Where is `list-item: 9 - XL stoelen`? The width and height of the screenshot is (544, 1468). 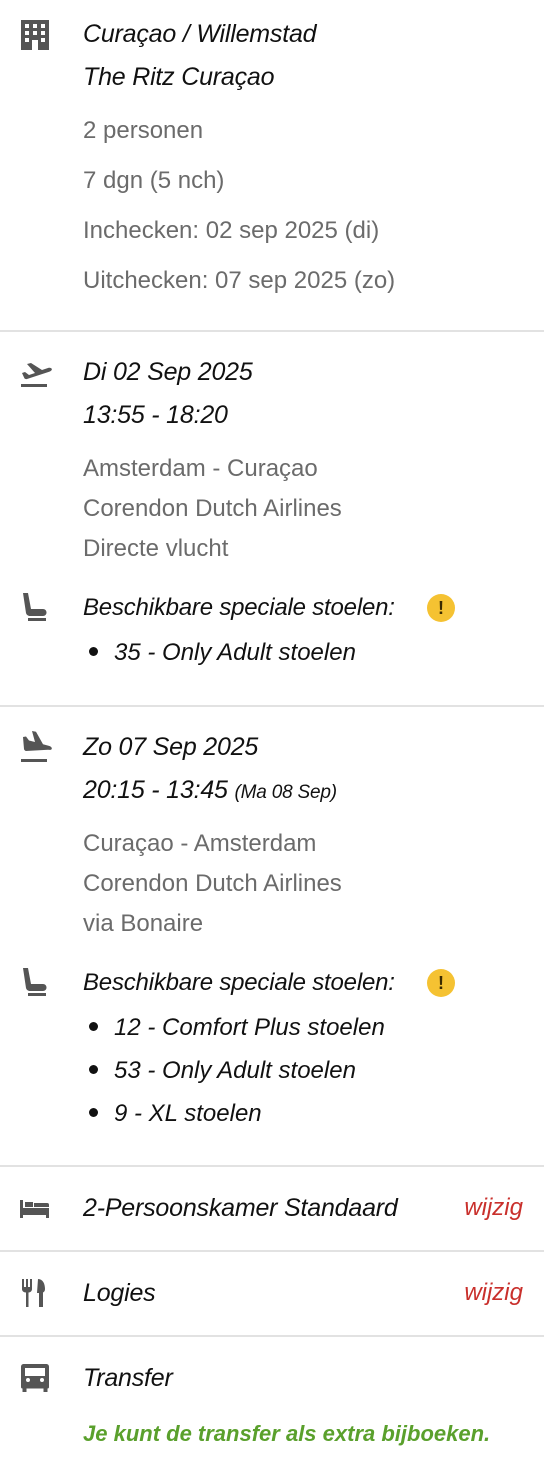 list-item: 9 - XL stoelen is located at coordinates (175, 1114).